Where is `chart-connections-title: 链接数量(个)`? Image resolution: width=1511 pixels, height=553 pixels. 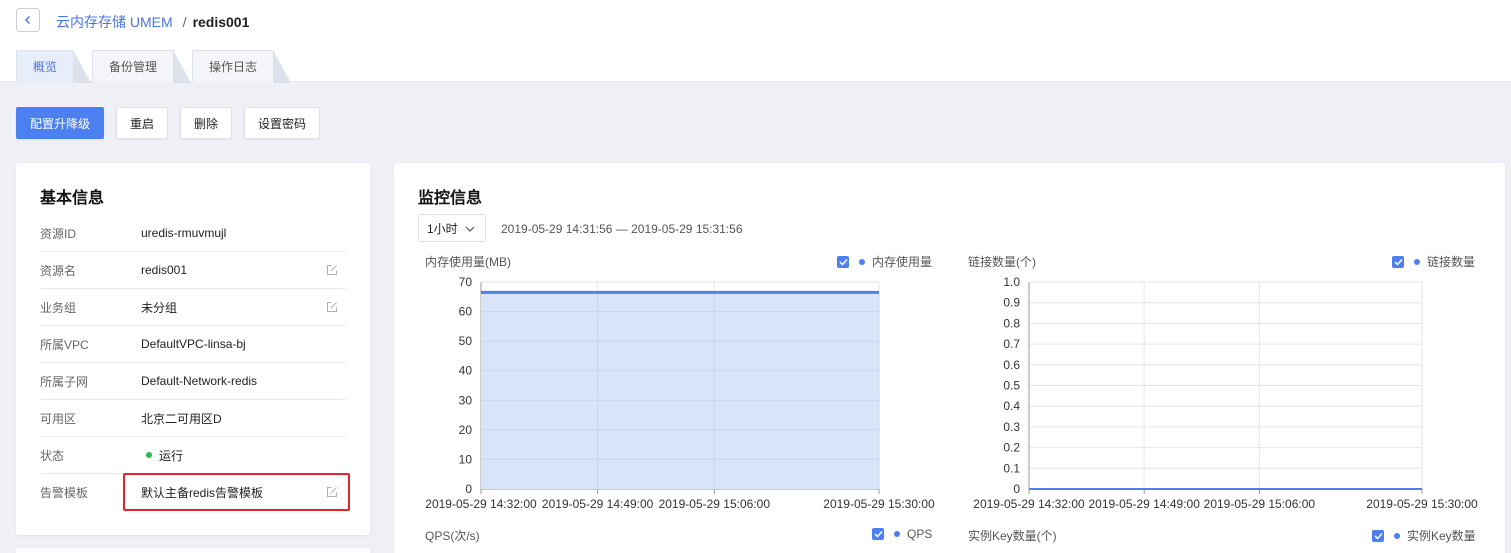
chart-connections-title: 链接数量(个) is located at coordinates (1002, 262).